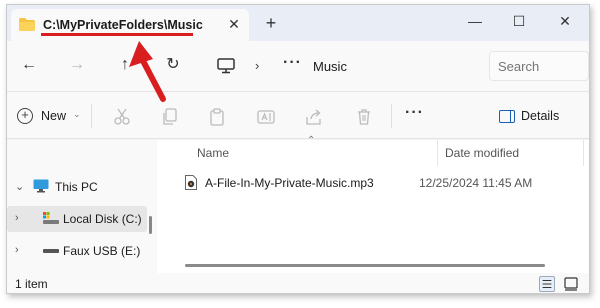 The width and height of the screenshot is (600, 308). What do you see at coordinates (547, 284) in the screenshot?
I see `details-view-icon` at bounding box center [547, 284].